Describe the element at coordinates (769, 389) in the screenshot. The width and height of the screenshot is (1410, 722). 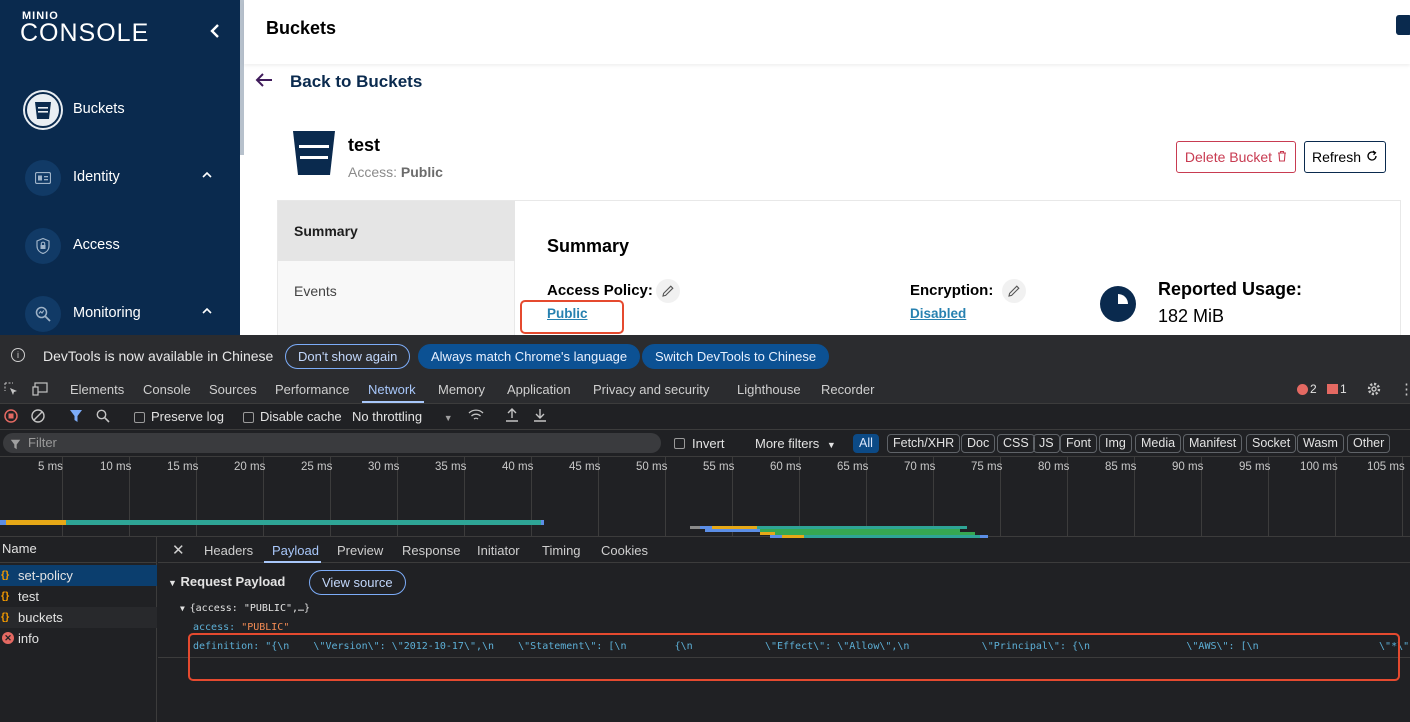
I see `tab-lighthouse: Lighthouse` at that location.